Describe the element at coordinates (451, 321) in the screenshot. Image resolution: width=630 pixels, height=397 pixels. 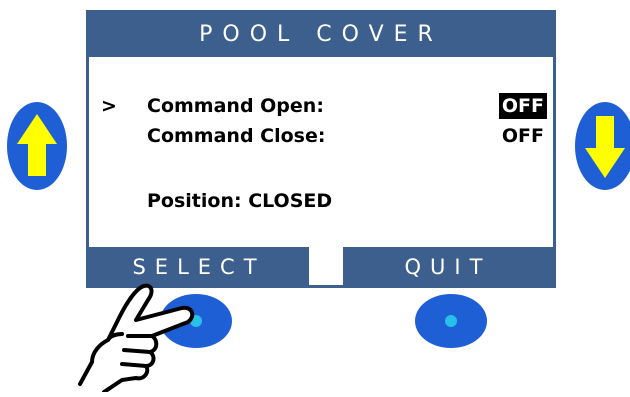
I see `button-dot-icon` at that location.